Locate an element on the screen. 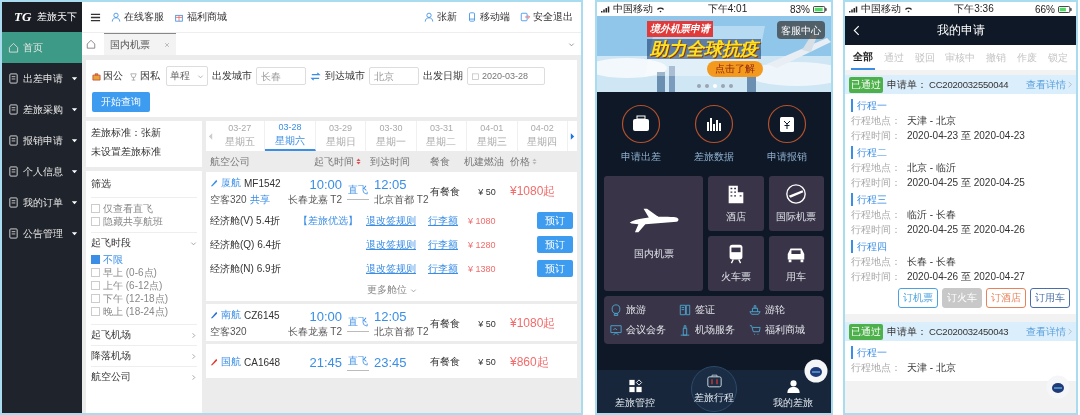 This screenshot has width=1080, height=415. service-item: 签证 is located at coordinates (714, 310).